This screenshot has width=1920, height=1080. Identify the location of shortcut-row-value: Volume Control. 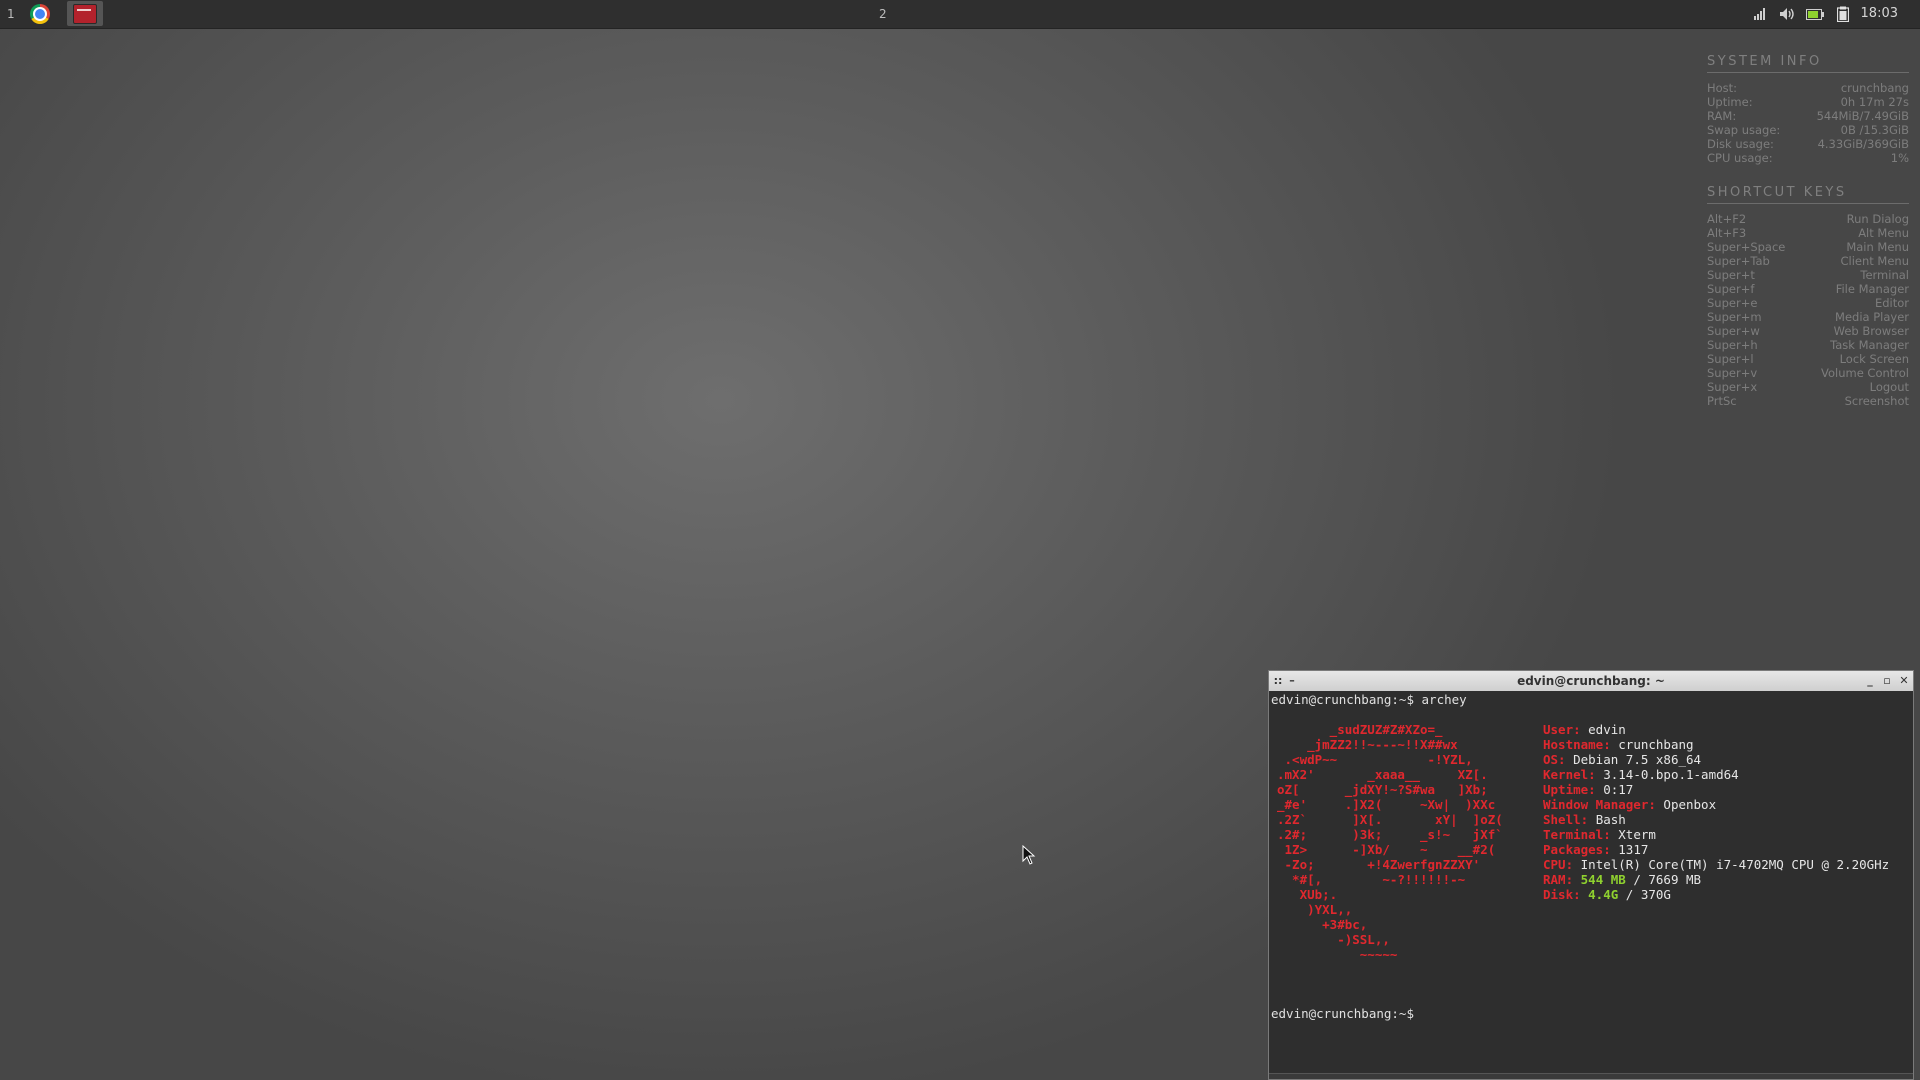
(1865, 373).